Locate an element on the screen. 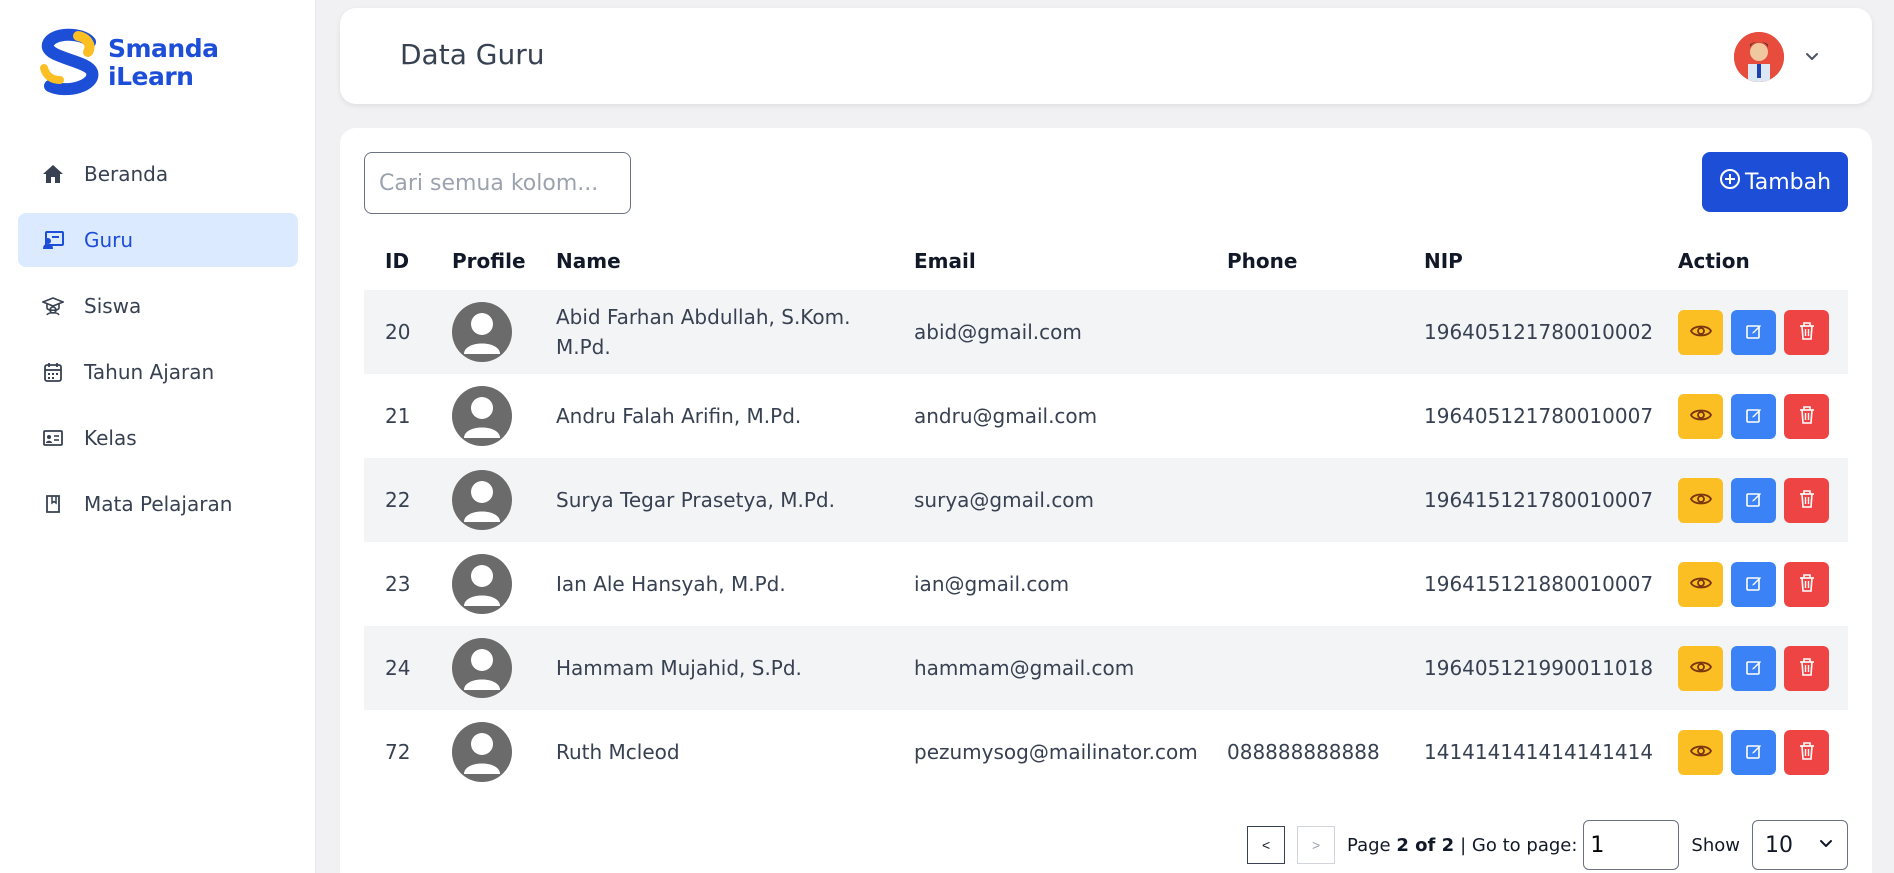 The width and height of the screenshot is (1894, 873). next-page-button: > is located at coordinates (1316, 845).